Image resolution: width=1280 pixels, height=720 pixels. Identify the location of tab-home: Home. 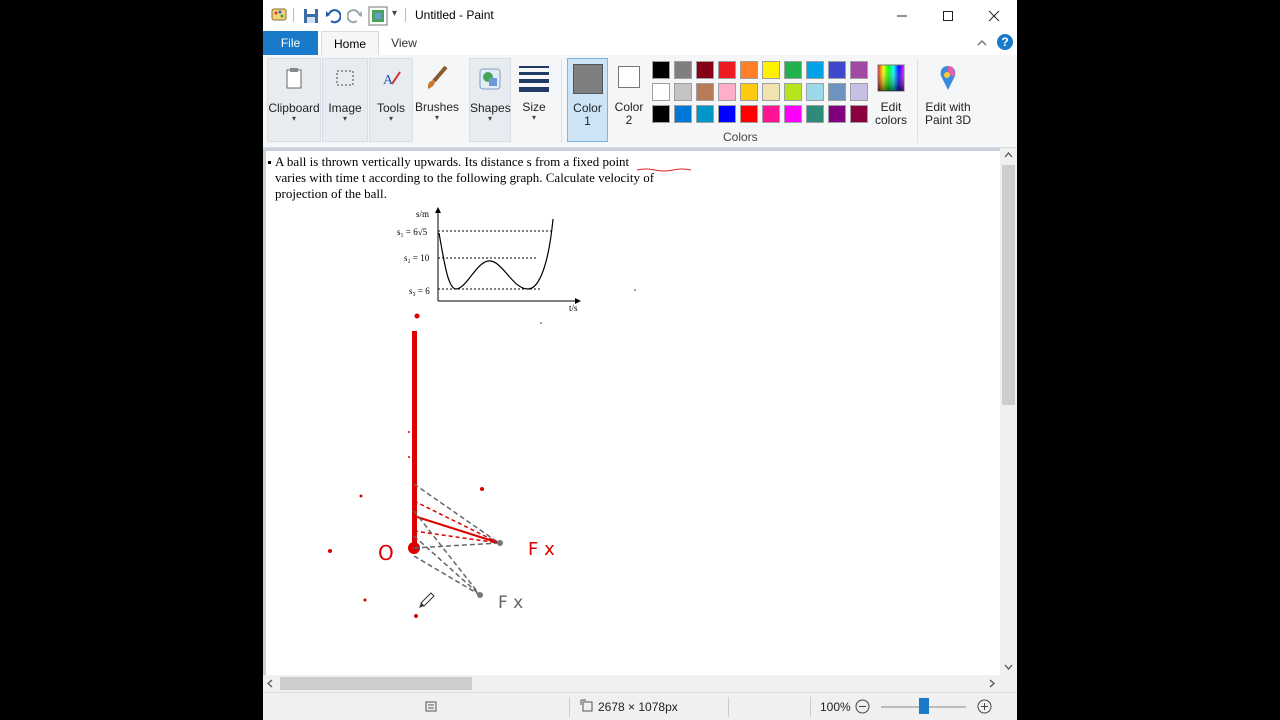
(350, 43).